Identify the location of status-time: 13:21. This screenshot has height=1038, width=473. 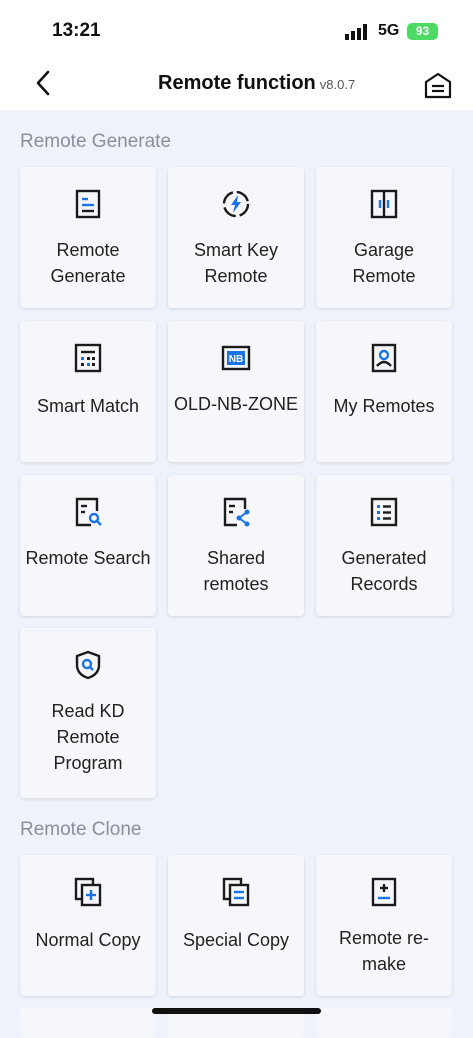
(76, 30).